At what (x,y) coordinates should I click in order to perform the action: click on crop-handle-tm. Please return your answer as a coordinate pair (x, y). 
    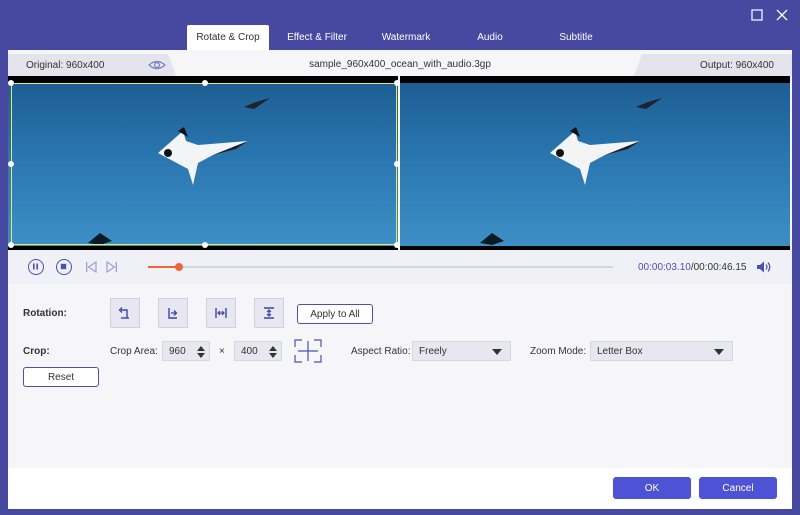
    Looking at the image, I should click on (205, 83).